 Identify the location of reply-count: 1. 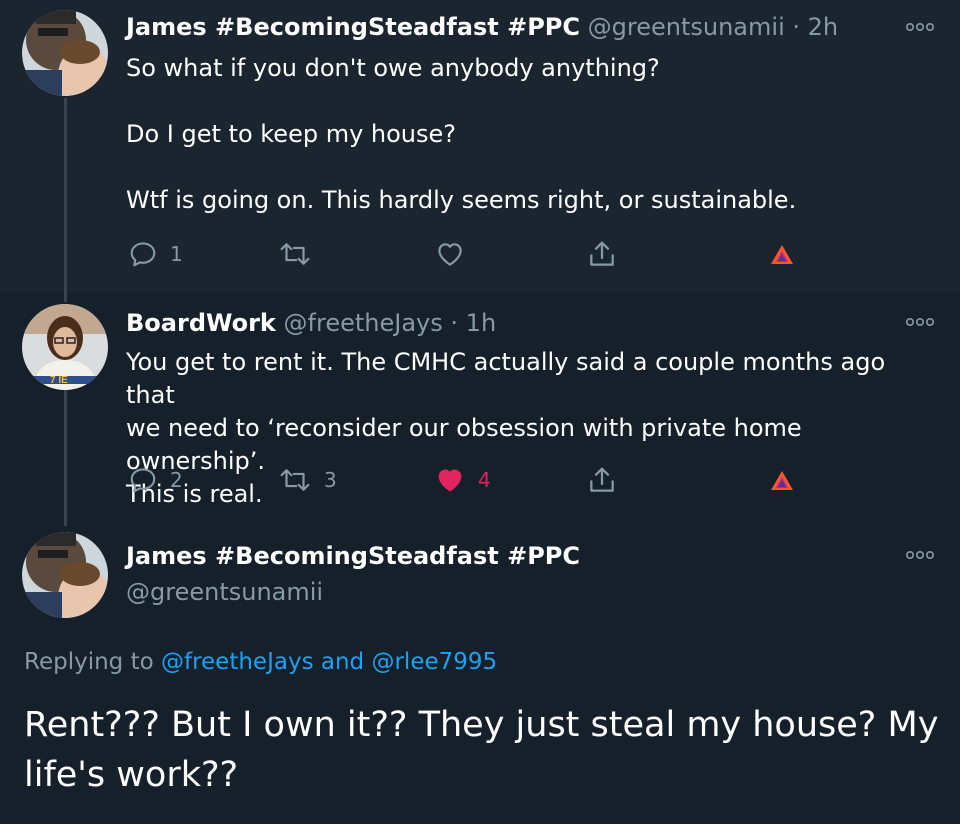
(176, 254).